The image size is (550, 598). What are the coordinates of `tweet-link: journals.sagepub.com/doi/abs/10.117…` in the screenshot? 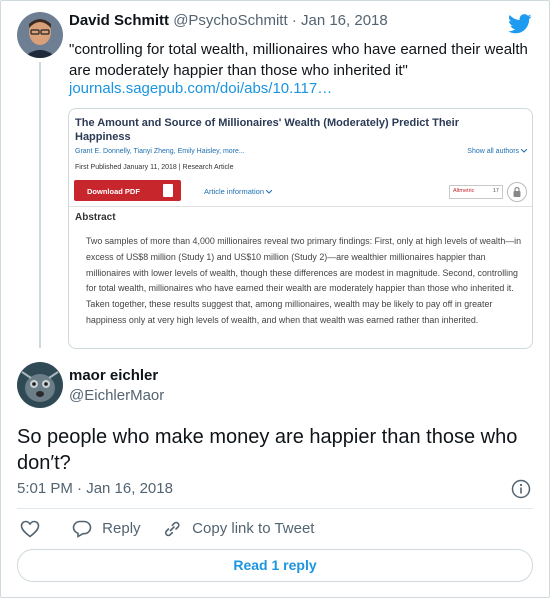 It's located at (200, 88).